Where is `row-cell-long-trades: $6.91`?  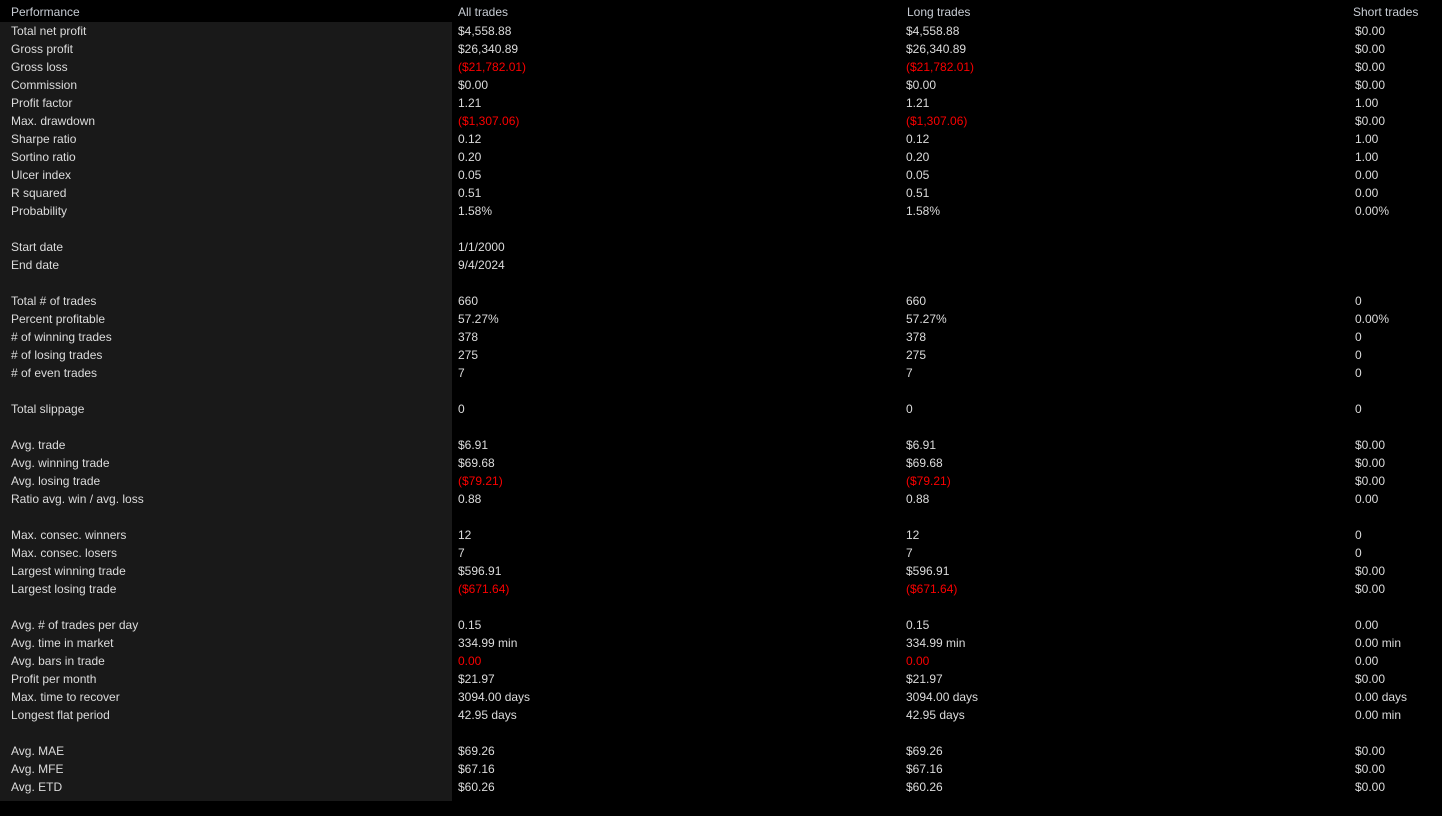
row-cell-long-trades: $6.91 is located at coordinates (921, 445).